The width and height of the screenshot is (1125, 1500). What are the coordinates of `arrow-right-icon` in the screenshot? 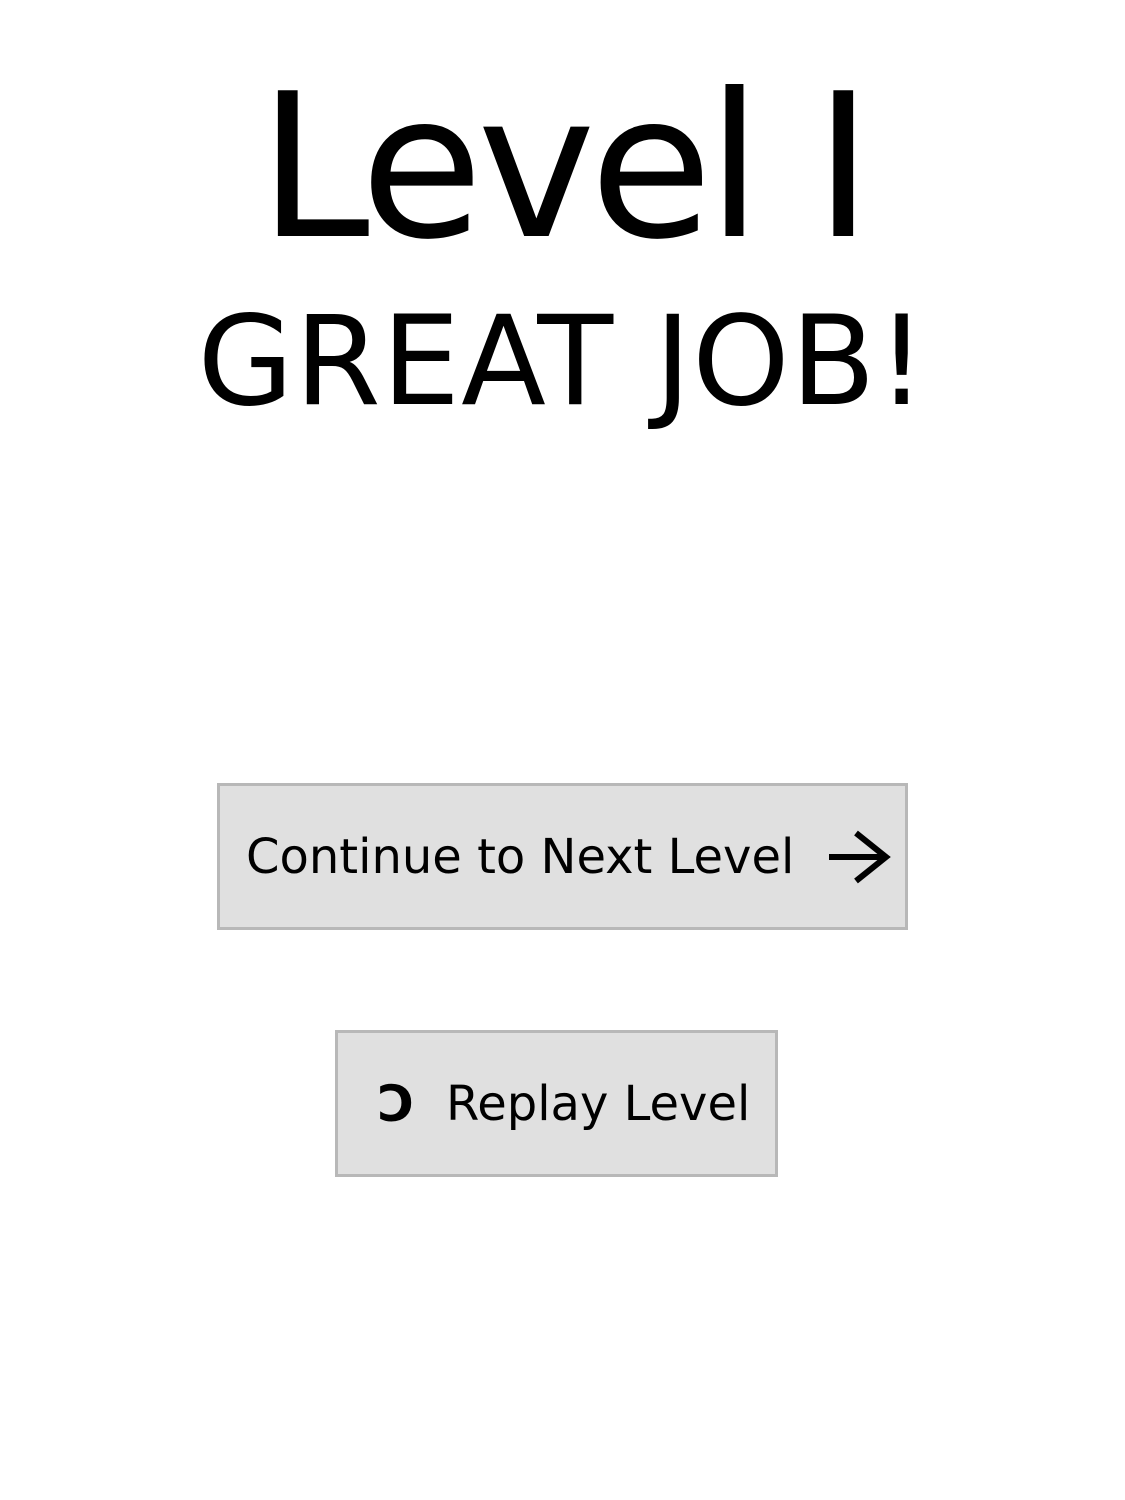 It's located at (860, 857).